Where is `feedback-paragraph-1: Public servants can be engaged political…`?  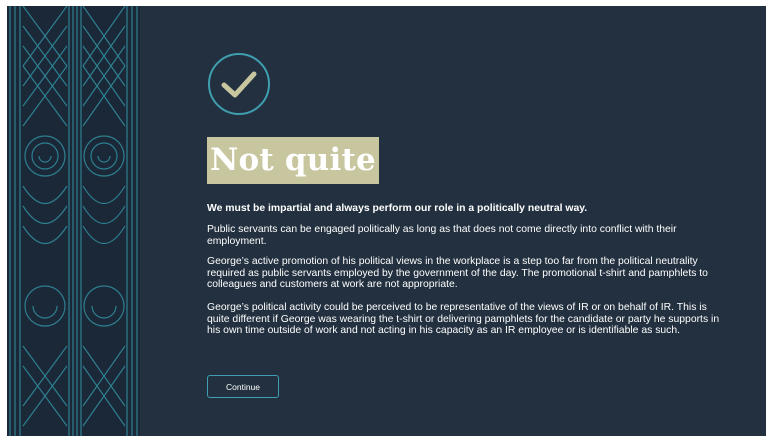
feedback-paragraph-1: Public servants can be engaged political… is located at coordinates (442, 235).